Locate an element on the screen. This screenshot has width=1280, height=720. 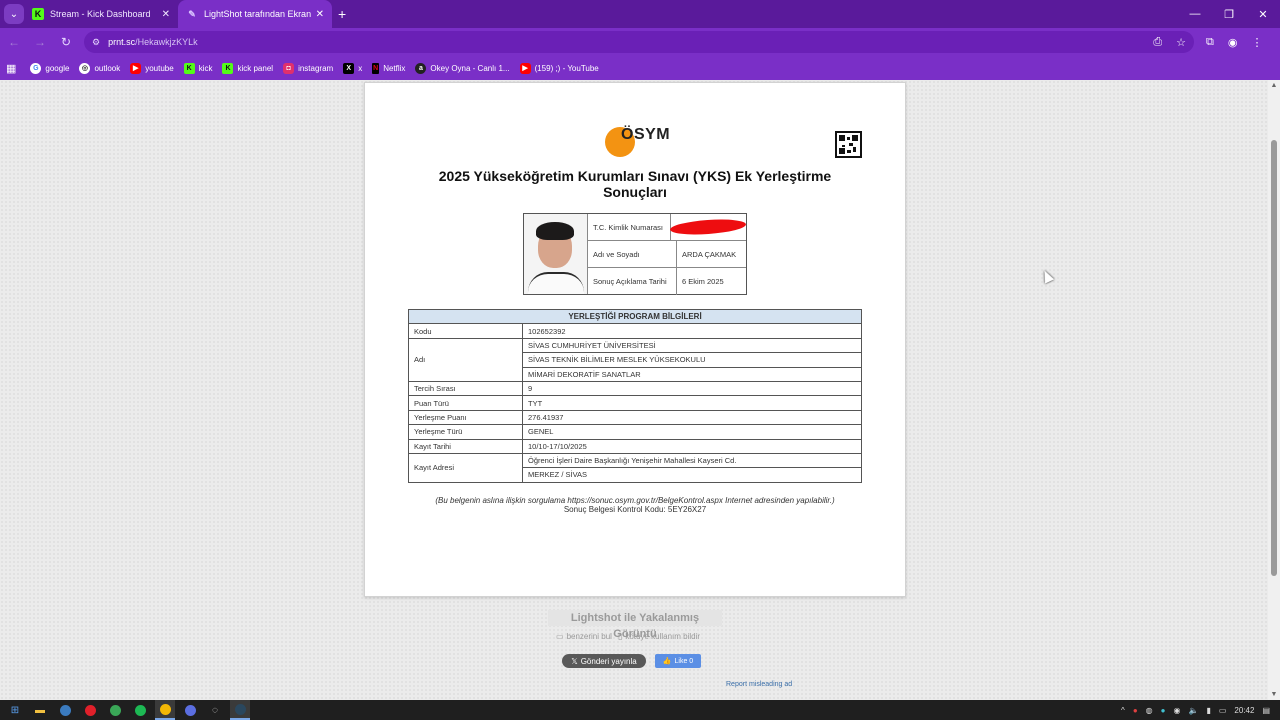
browser-toolbar: ← → ↻ ⚙ prnt.sc/HekawkjzKYLk ⎙ ☆ ⧉ ◉ ⋮ is located at coordinates (640, 42).